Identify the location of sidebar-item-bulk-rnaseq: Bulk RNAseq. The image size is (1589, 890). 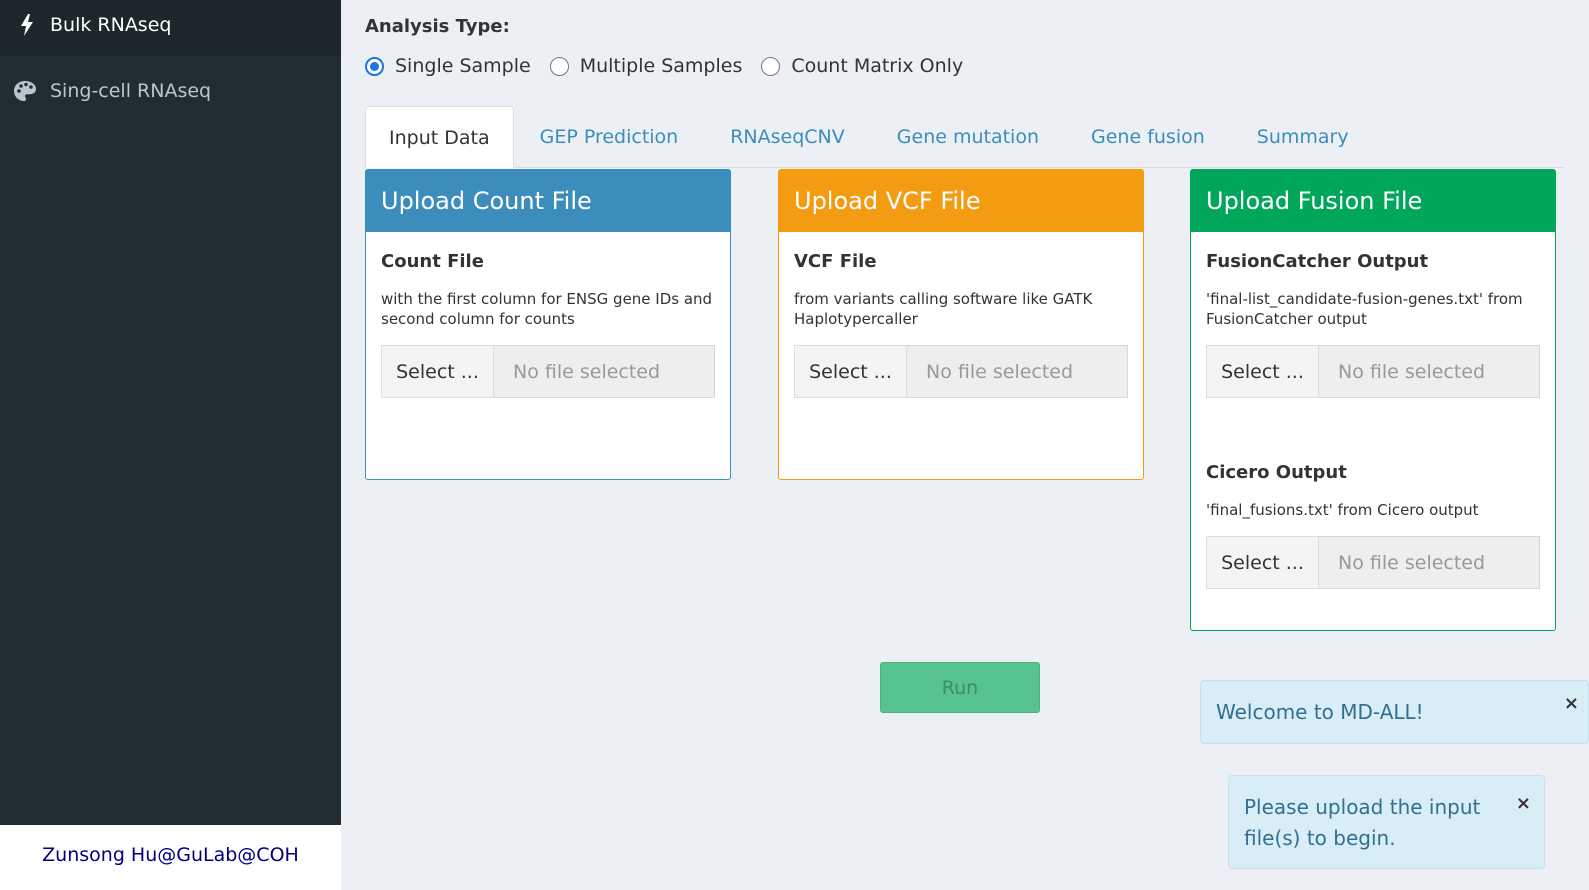
(170, 28).